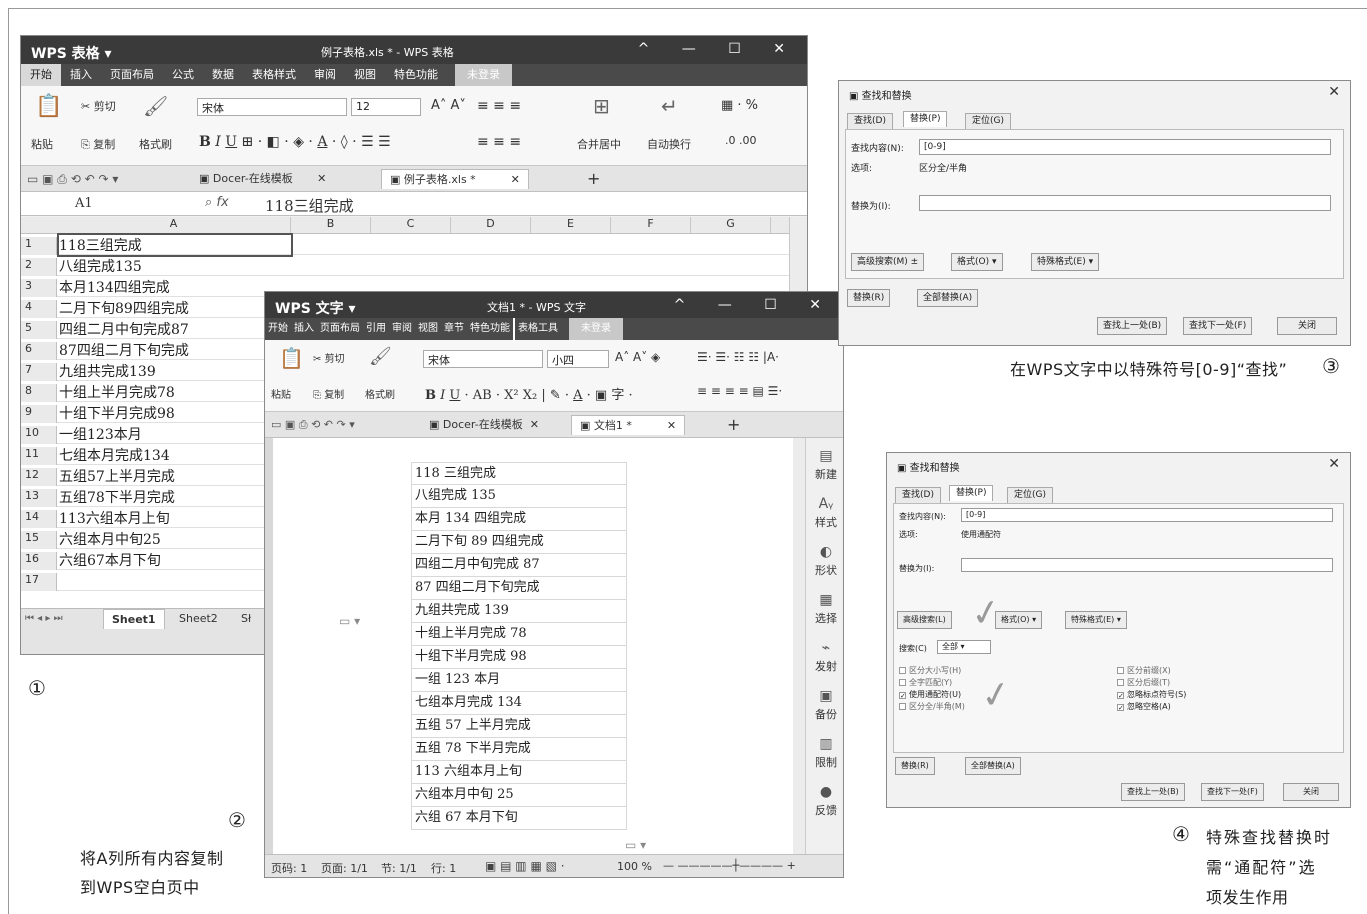 This screenshot has width=1367, height=914. What do you see at coordinates (39, 561) in the screenshot?
I see `row-header: 16` at bounding box center [39, 561].